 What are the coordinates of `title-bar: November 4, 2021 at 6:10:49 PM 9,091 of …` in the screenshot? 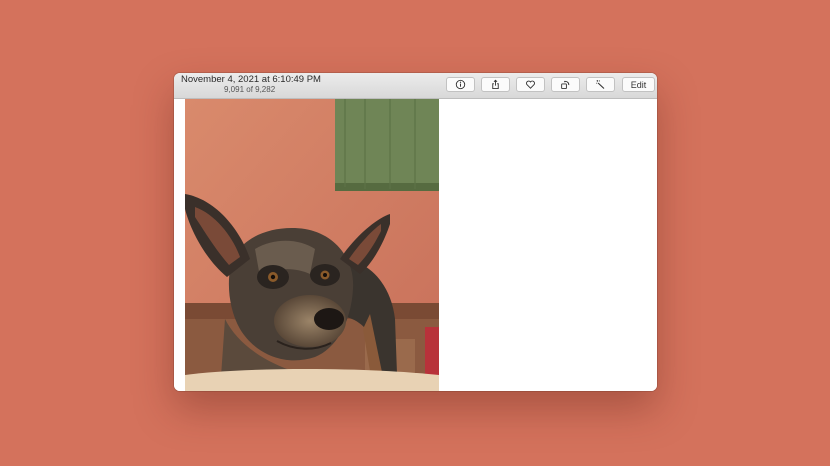 It's located at (415, 86).